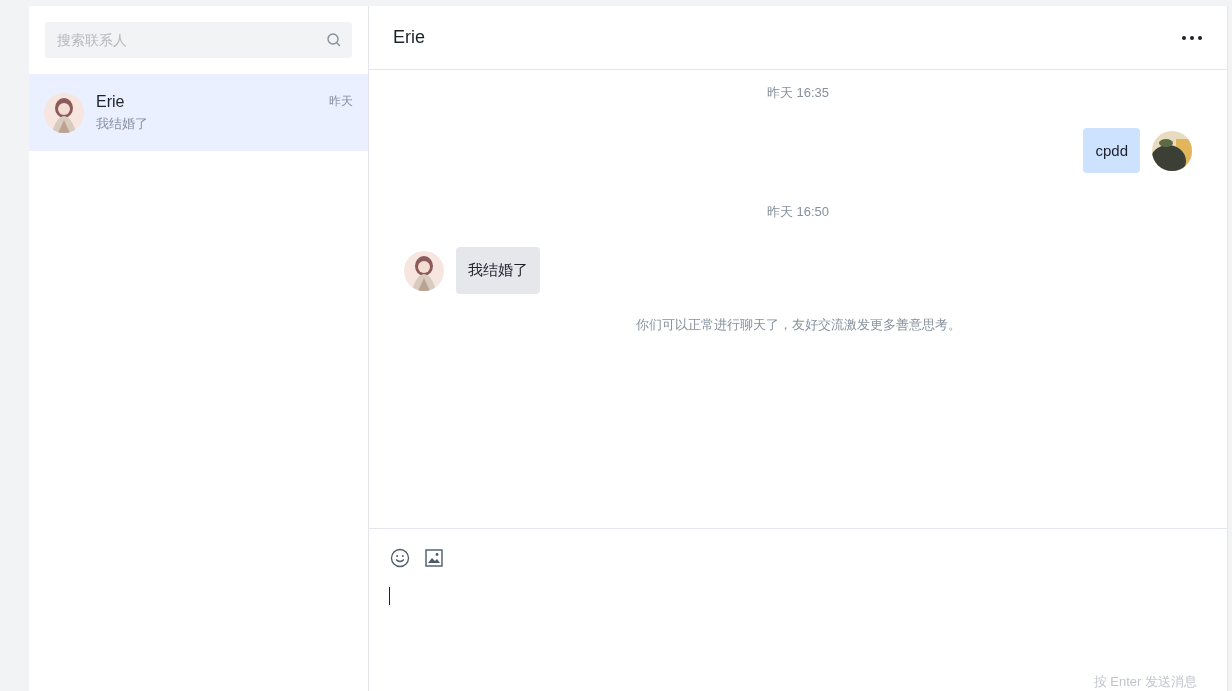 The width and height of the screenshot is (1232, 691). I want to click on timestamp: 昨天 16:35, so click(798, 93).